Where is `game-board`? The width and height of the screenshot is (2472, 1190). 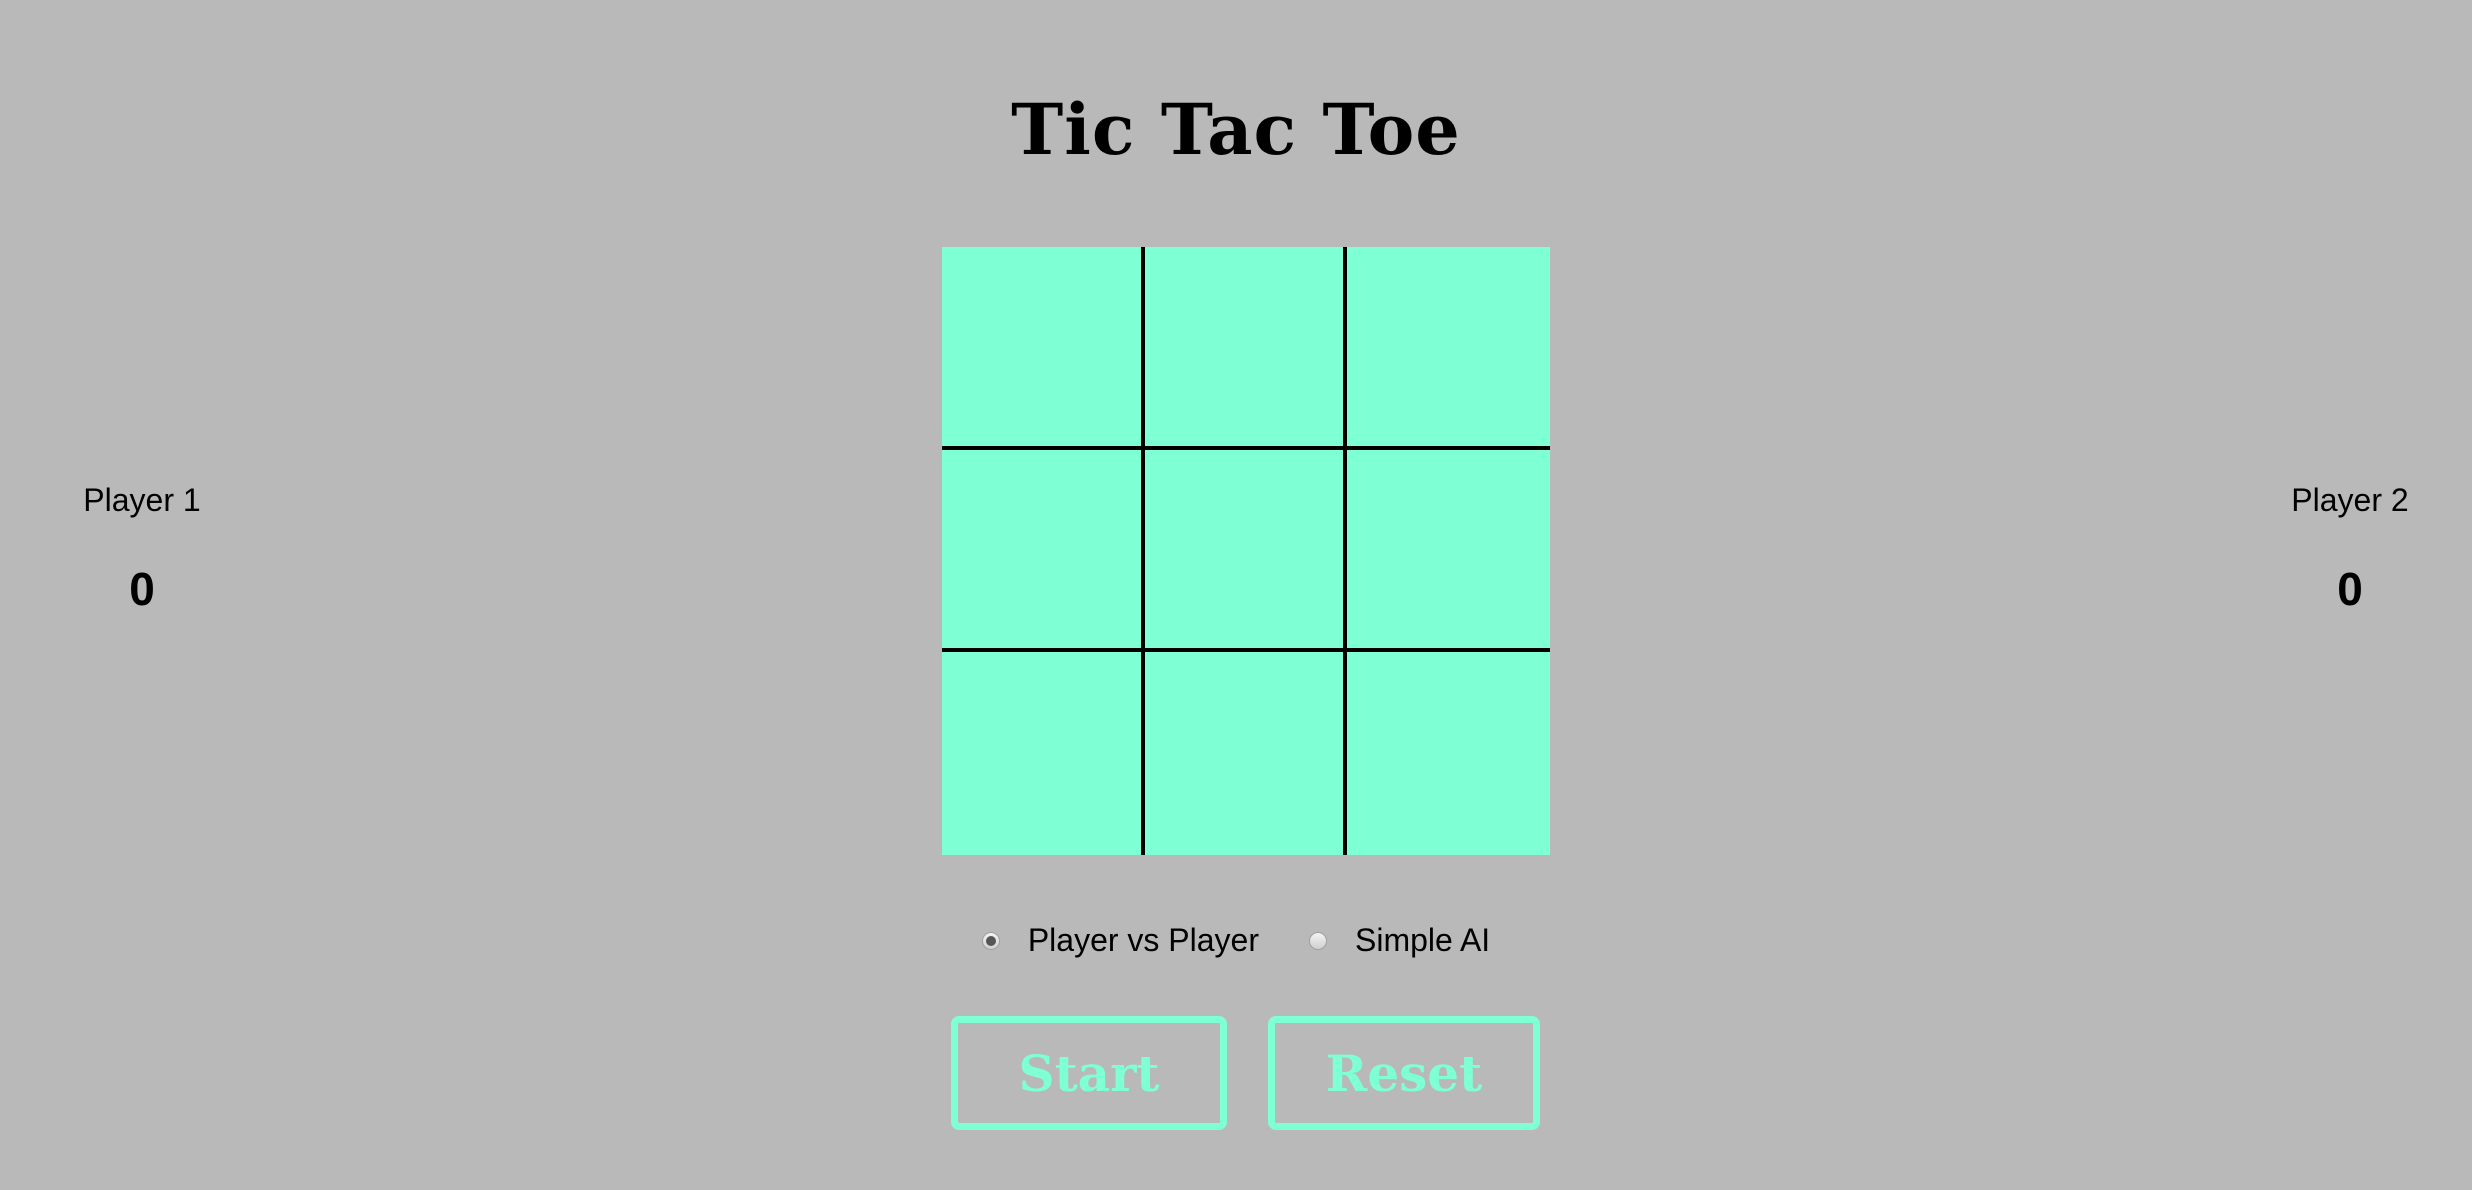 game-board is located at coordinates (1246, 551).